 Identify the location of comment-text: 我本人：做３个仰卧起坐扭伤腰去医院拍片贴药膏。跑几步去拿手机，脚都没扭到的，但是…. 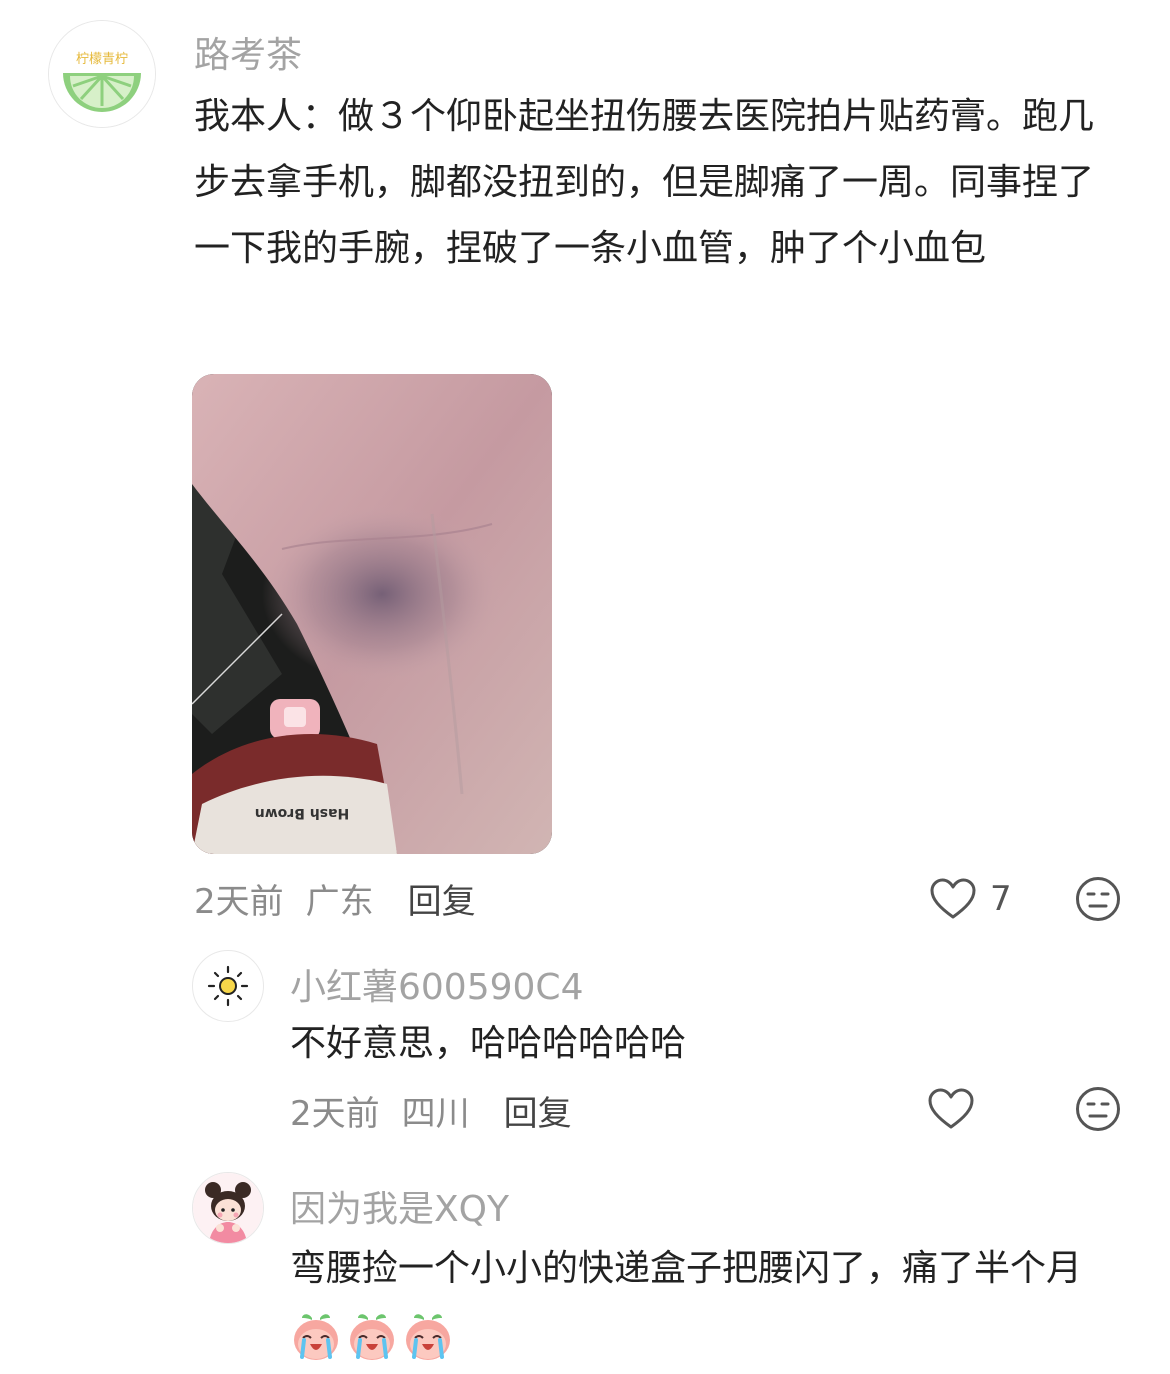
(644, 182).